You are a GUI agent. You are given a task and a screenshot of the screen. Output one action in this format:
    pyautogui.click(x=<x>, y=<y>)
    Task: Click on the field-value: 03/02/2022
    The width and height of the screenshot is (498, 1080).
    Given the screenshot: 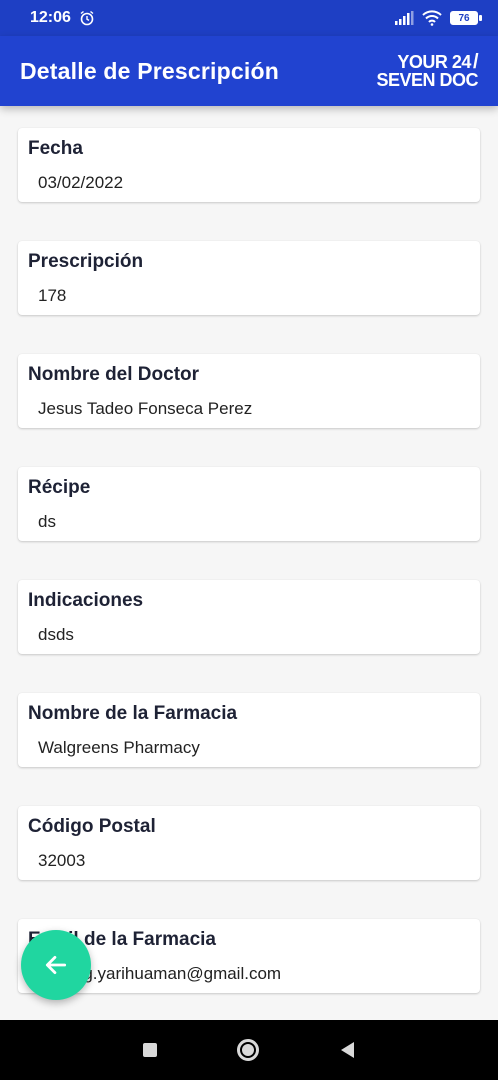 What is the action you would take?
    pyautogui.click(x=81, y=182)
    